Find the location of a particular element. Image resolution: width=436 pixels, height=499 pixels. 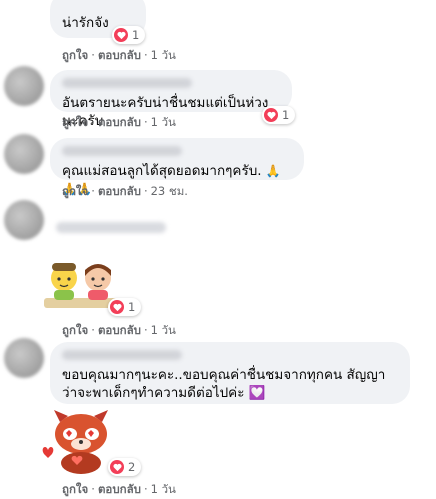

comment-bubble-3: คุณแม่สอนลูกได้สุดยอดมากๆครับ. 🙏🙏🙏 is located at coordinates (177, 167).